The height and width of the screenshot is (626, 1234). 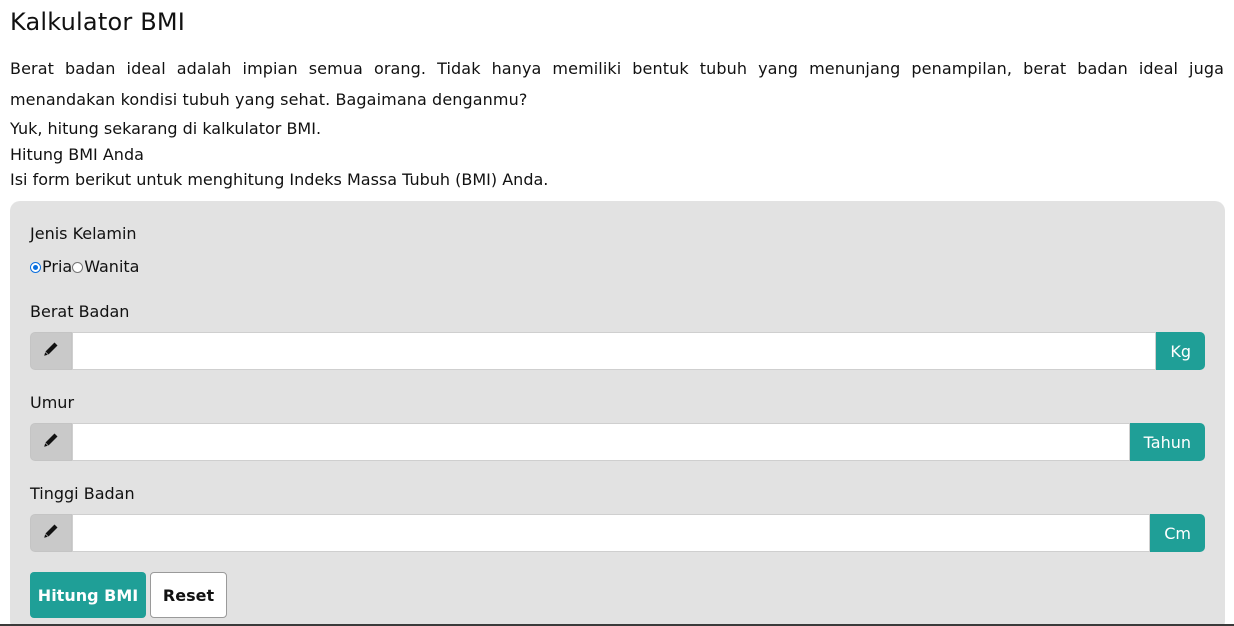 I want to click on height-input-group: Cm, so click(x=617, y=533).